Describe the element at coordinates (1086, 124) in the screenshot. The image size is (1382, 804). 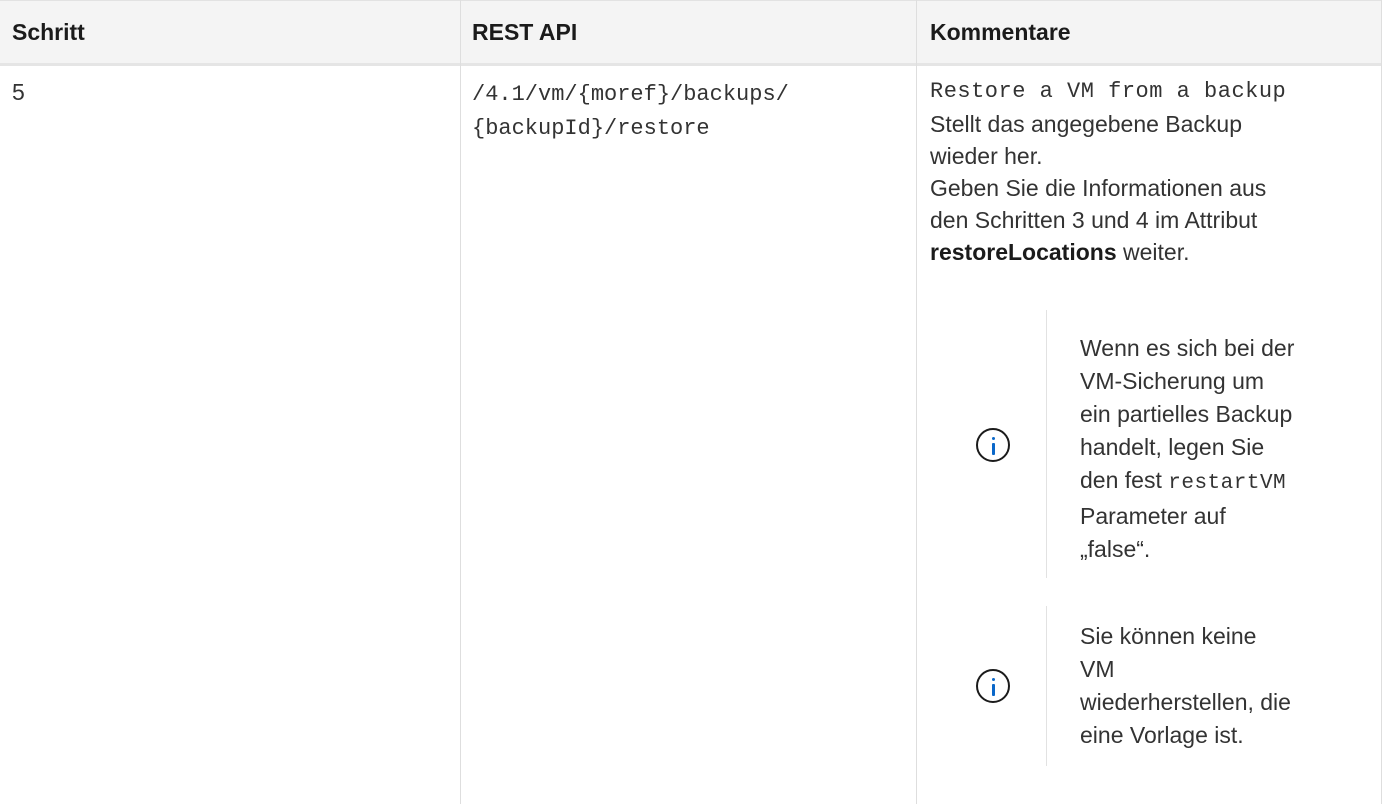
I see `comment-line: Stellt das angegebene Backup` at that location.